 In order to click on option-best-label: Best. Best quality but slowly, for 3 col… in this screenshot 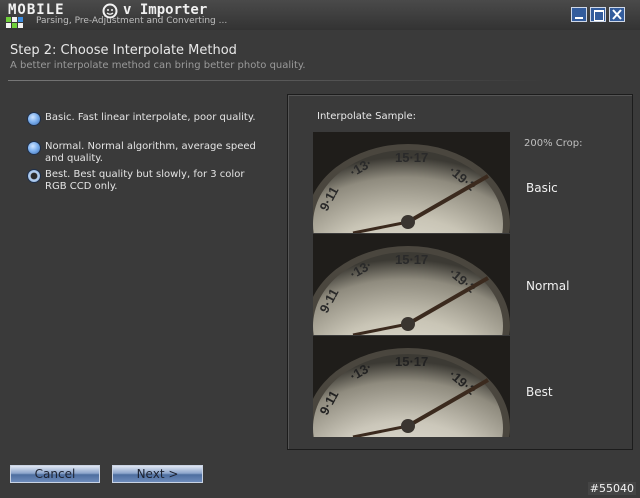, I will do `click(145, 180)`.